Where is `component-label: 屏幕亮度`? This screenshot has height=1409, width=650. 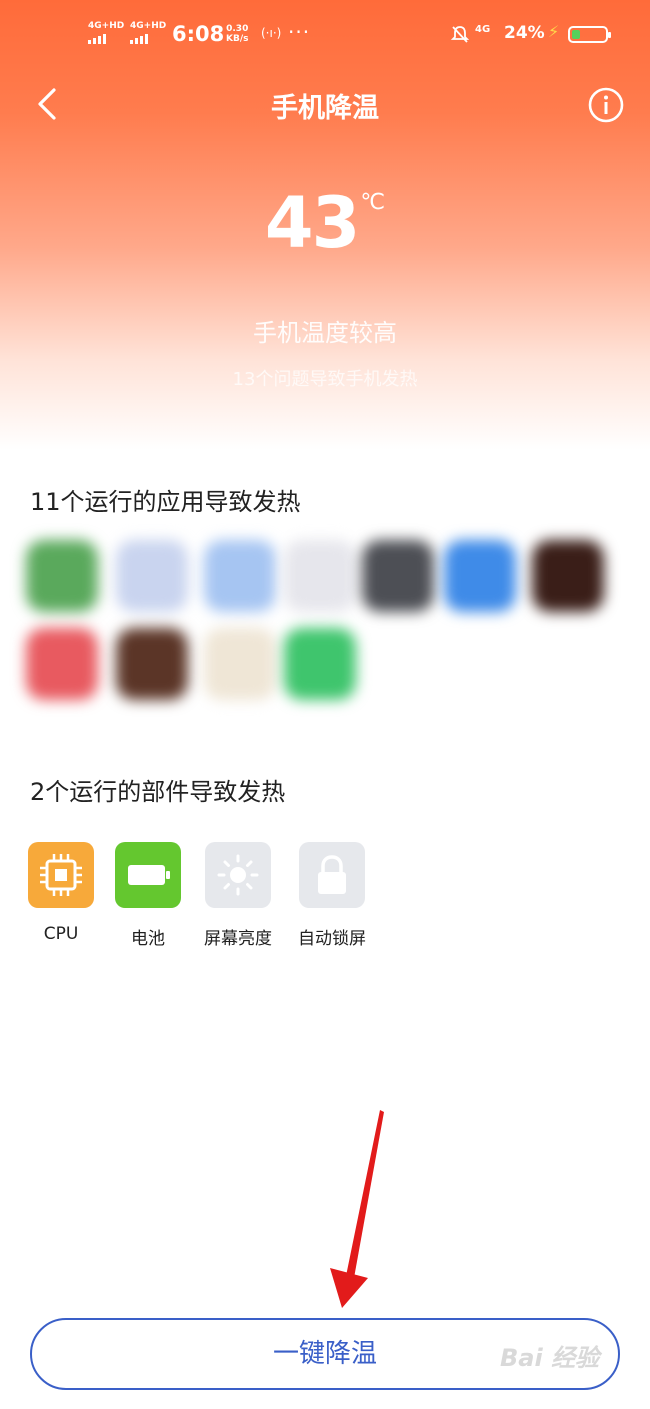 component-label: 屏幕亮度 is located at coordinates (238, 939).